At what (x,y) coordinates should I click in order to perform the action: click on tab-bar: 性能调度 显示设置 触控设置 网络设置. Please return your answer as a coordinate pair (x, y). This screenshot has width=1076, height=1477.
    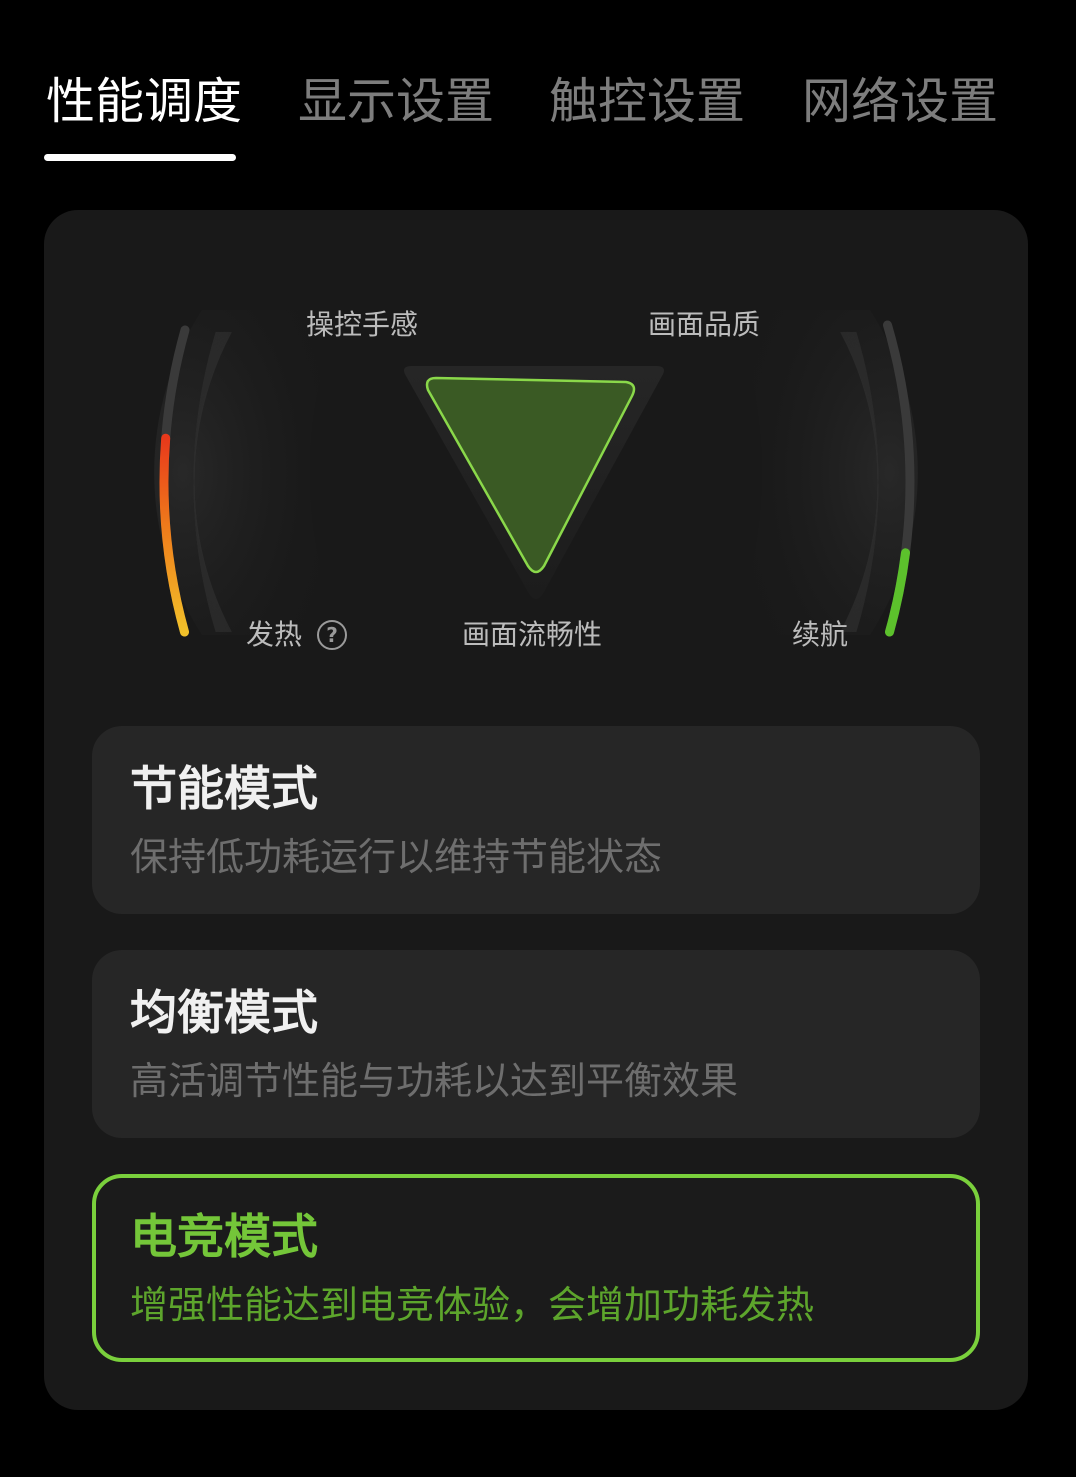
    Looking at the image, I should click on (538, 85).